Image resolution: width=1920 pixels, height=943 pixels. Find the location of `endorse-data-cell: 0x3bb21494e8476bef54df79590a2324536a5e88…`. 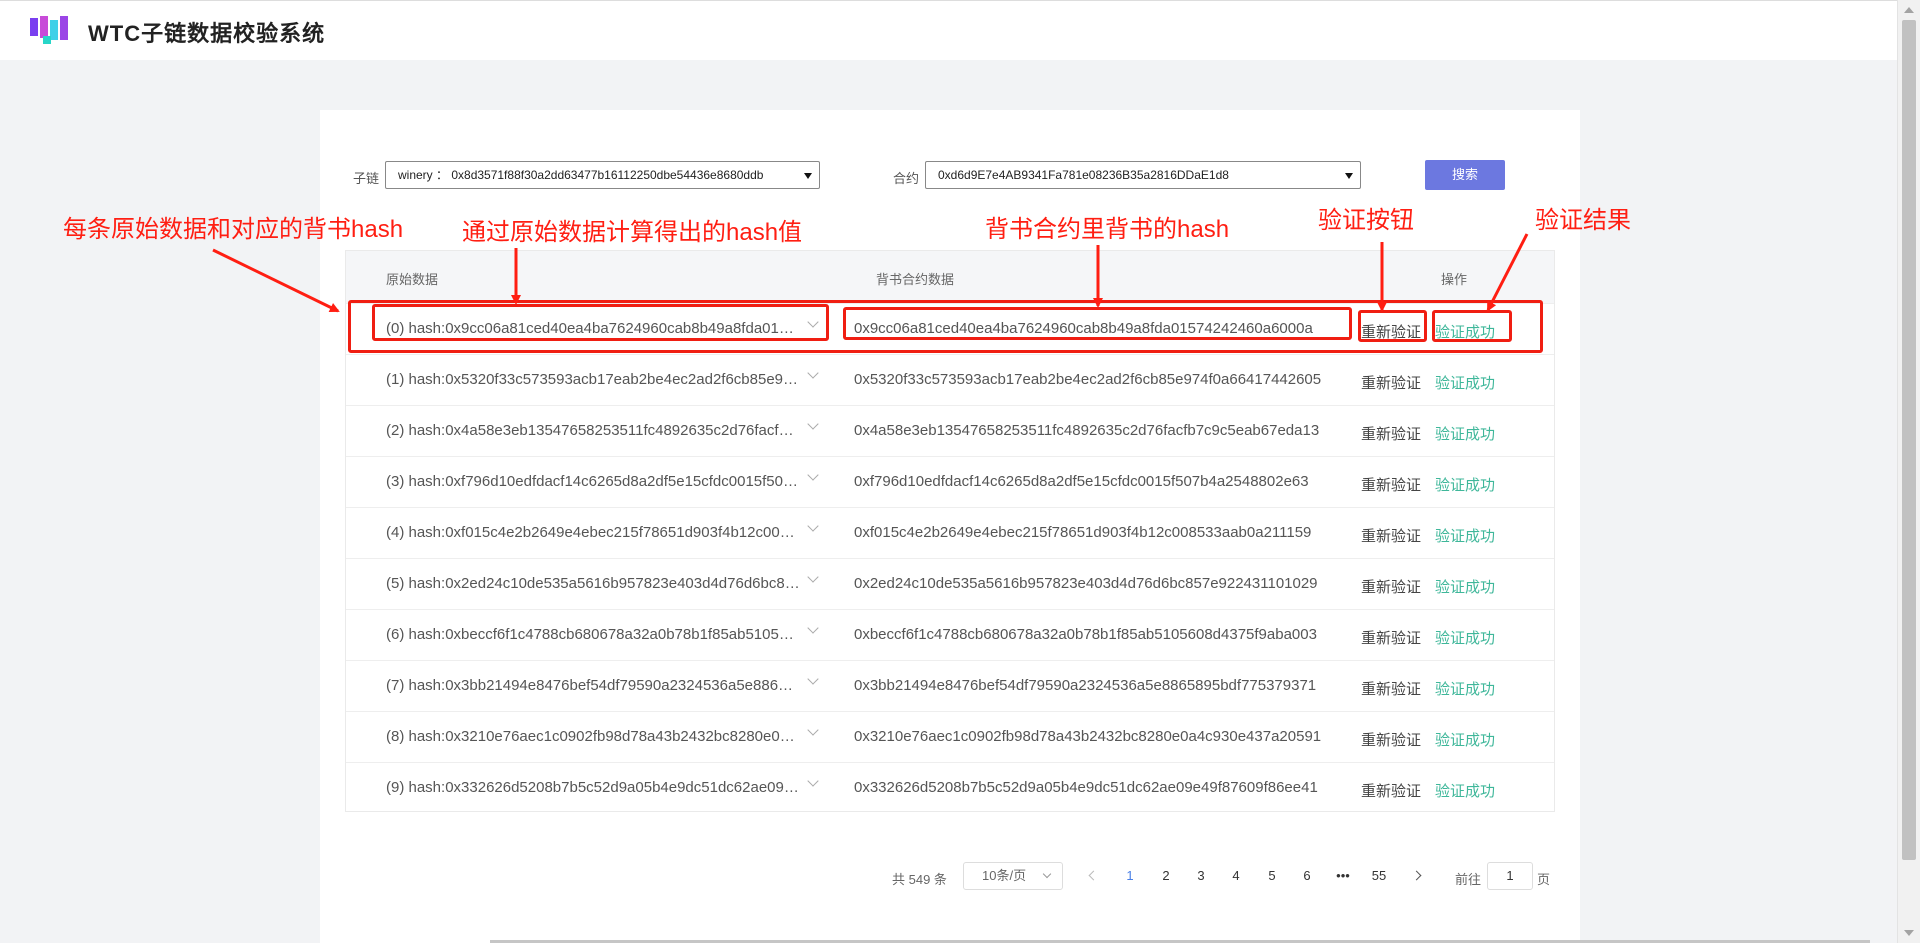

endorse-data-cell: 0x3bb21494e8476bef54df79590a2324536a5e88… is located at coordinates (1085, 685).